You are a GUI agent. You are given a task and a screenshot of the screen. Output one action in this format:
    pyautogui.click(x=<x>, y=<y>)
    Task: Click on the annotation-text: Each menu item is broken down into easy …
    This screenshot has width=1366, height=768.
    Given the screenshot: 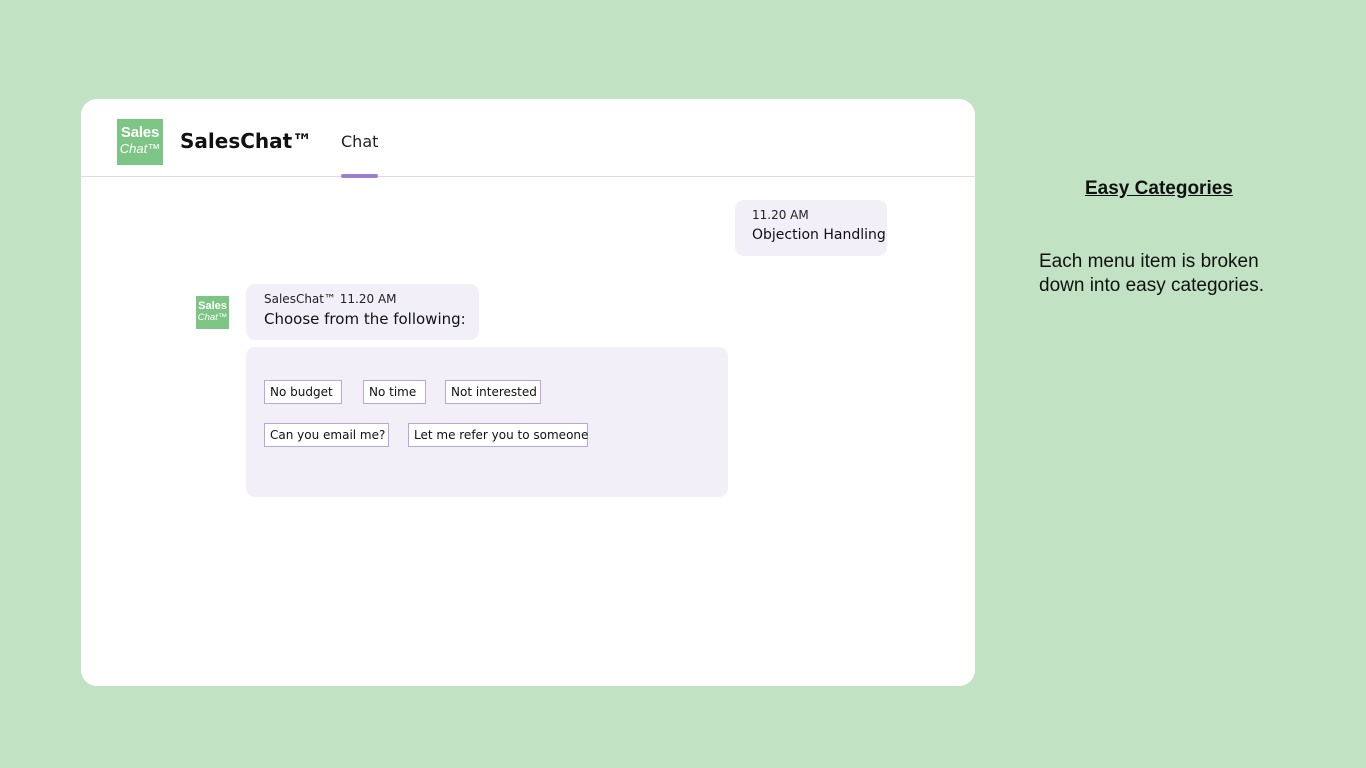 What is the action you would take?
    pyautogui.click(x=1151, y=273)
    